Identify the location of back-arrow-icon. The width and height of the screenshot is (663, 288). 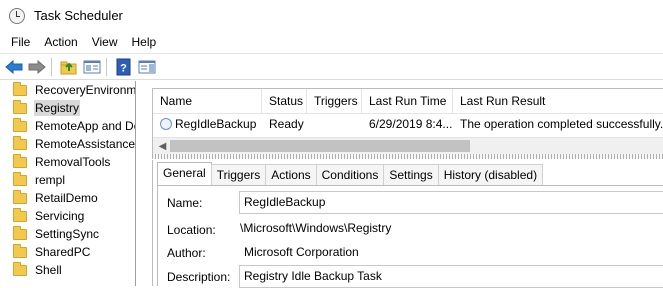
(14, 67).